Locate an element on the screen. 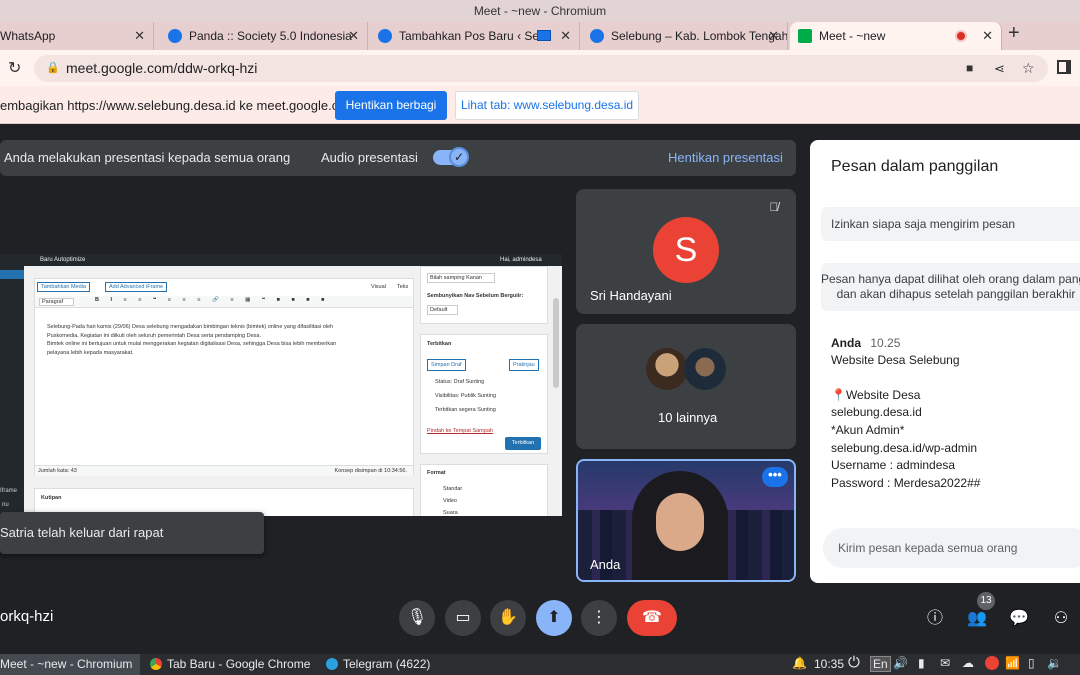 This screenshot has width=1080, height=675. volume-icon: 🔊 is located at coordinates (900, 663).